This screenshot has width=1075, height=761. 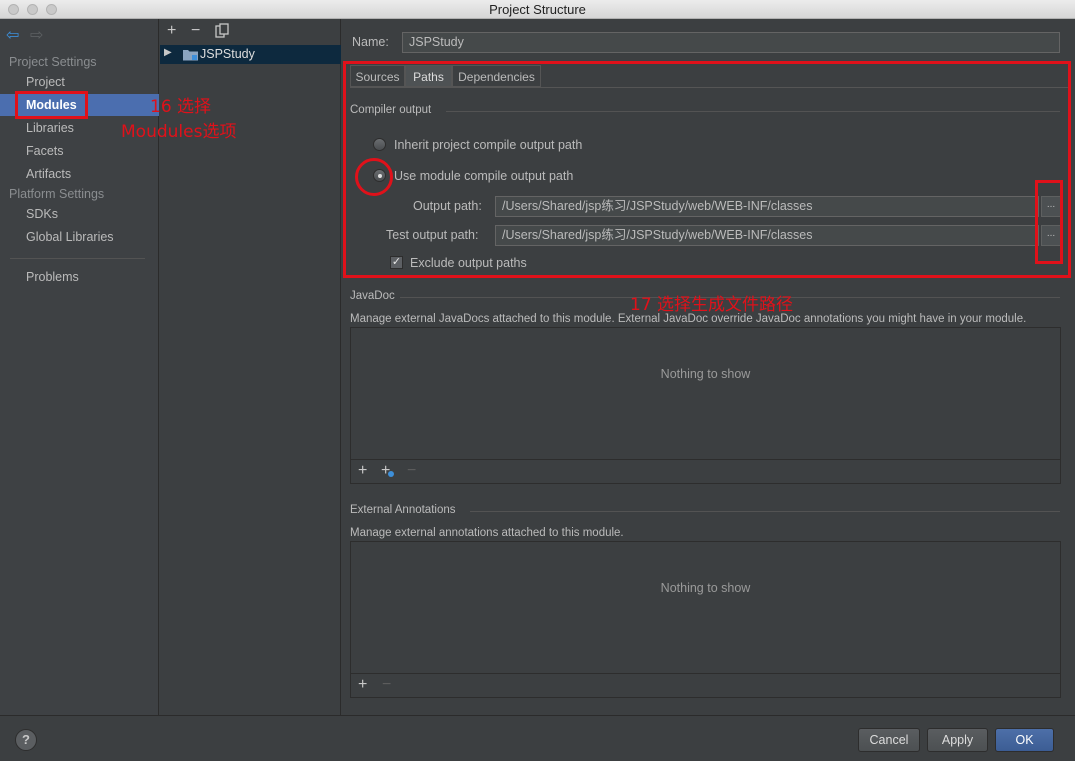 I want to click on browse-buttons-highlight-box, so click(x=1049, y=222).